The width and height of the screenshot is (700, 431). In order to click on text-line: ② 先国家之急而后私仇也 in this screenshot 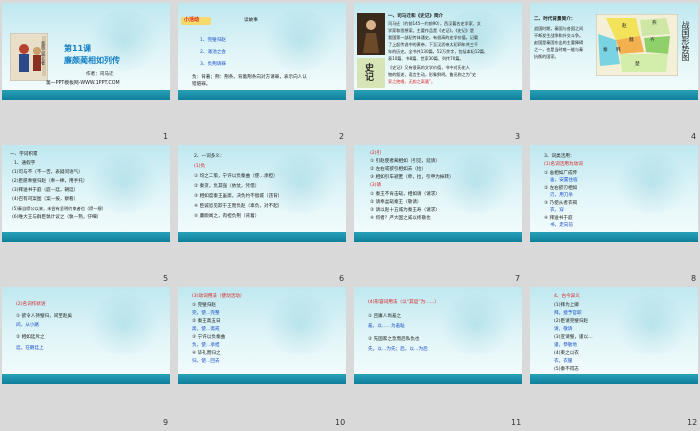, I will do `click(394, 339)`.